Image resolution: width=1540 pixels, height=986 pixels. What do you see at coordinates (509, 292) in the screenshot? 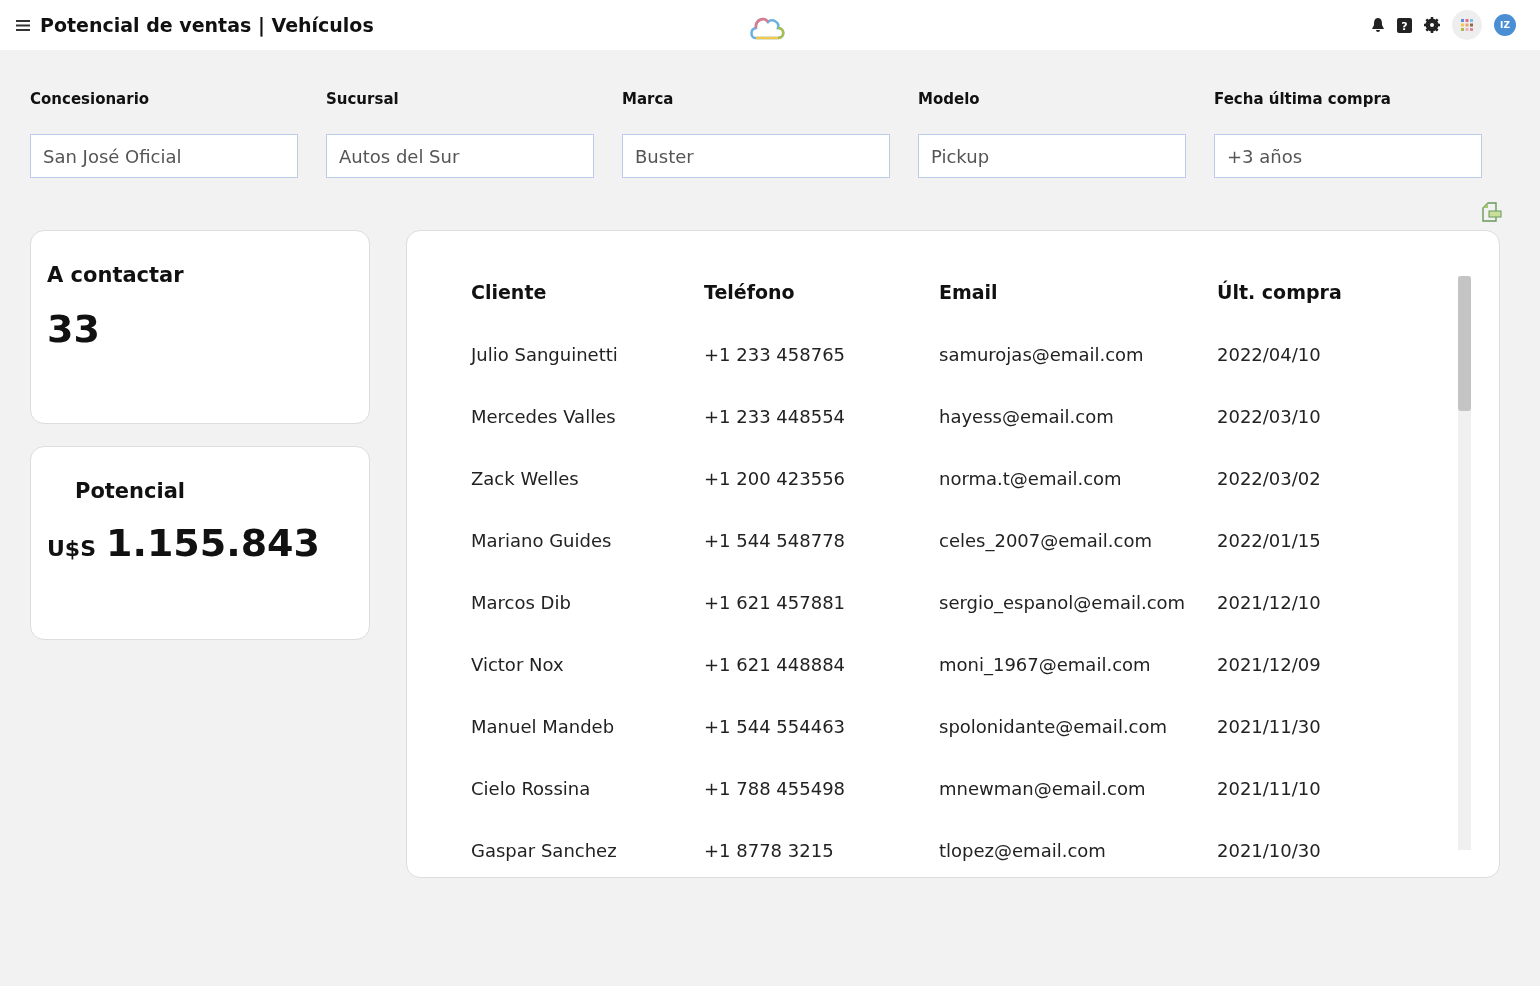
I see `column-header: Cliente` at bounding box center [509, 292].